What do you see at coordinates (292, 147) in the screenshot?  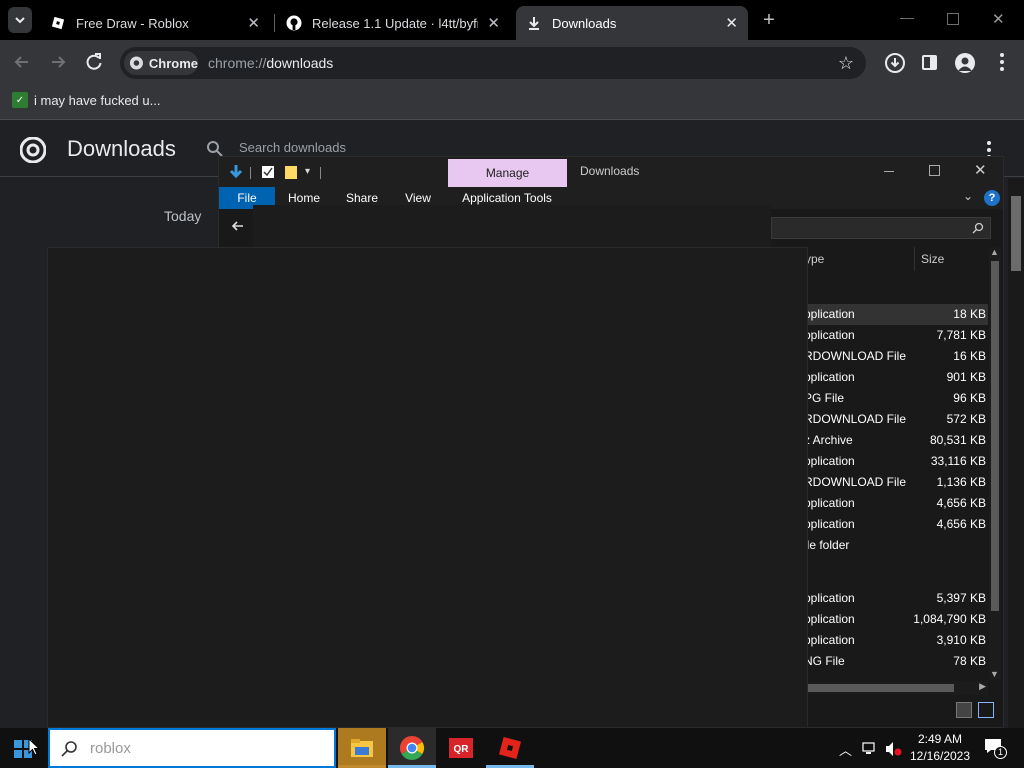 I see `search-downloads-input: Search downloads` at bounding box center [292, 147].